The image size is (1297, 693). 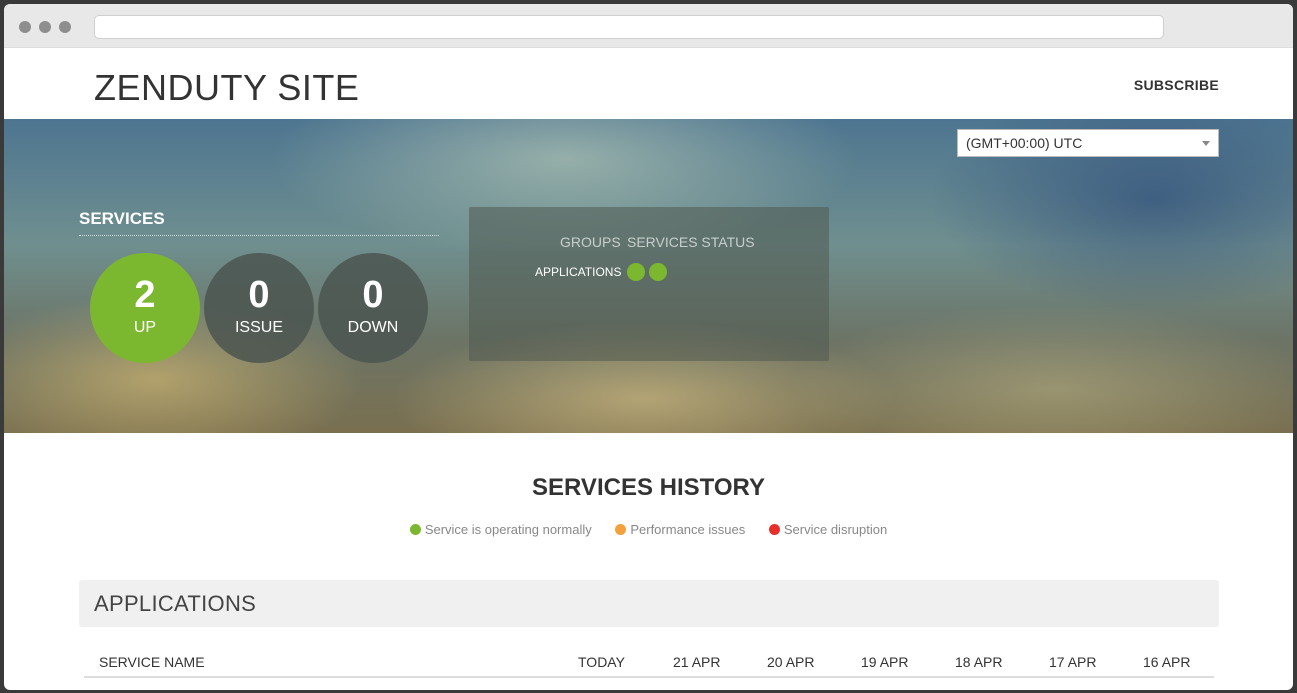 What do you see at coordinates (1176, 85) in the screenshot?
I see `subscribe-link: SUBSCRIBE` at bounding box center [1176, 85].